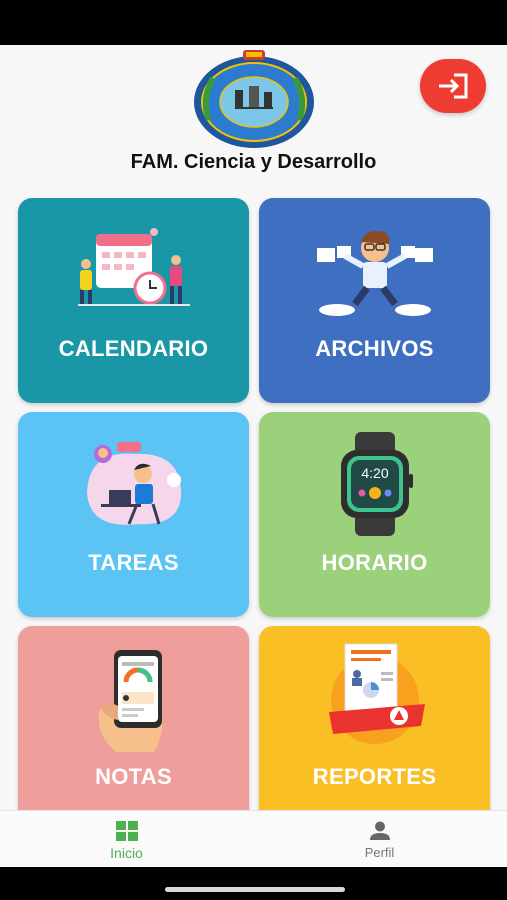  Describe the element at coordinates (133, 483) in the screenshot. I see `tasks-illustration` at that location.